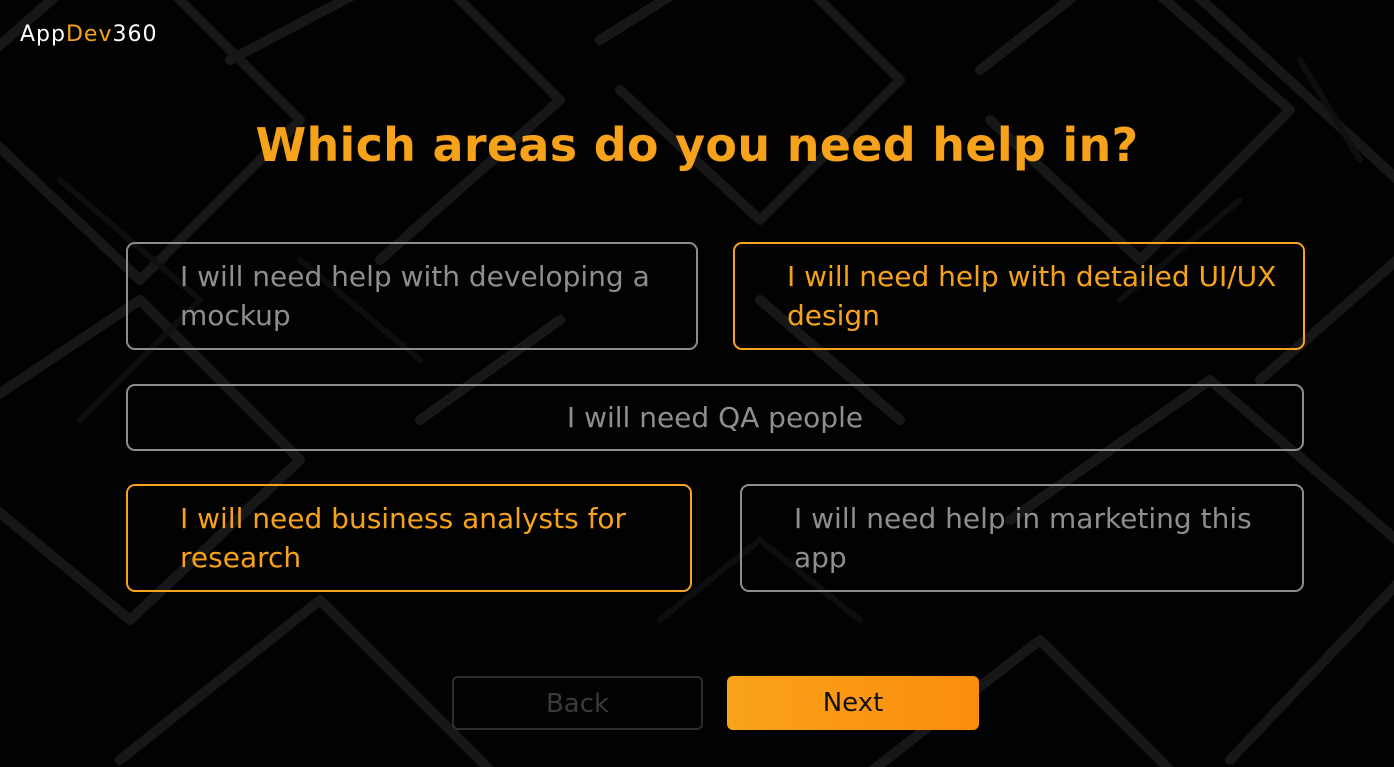 This screenshot has height=767, width=1394. What do you see at coordinates (697, 145) in the screenshot?
I see `question-title: Which areas do you need help in?` at bounding box center [697, 145].